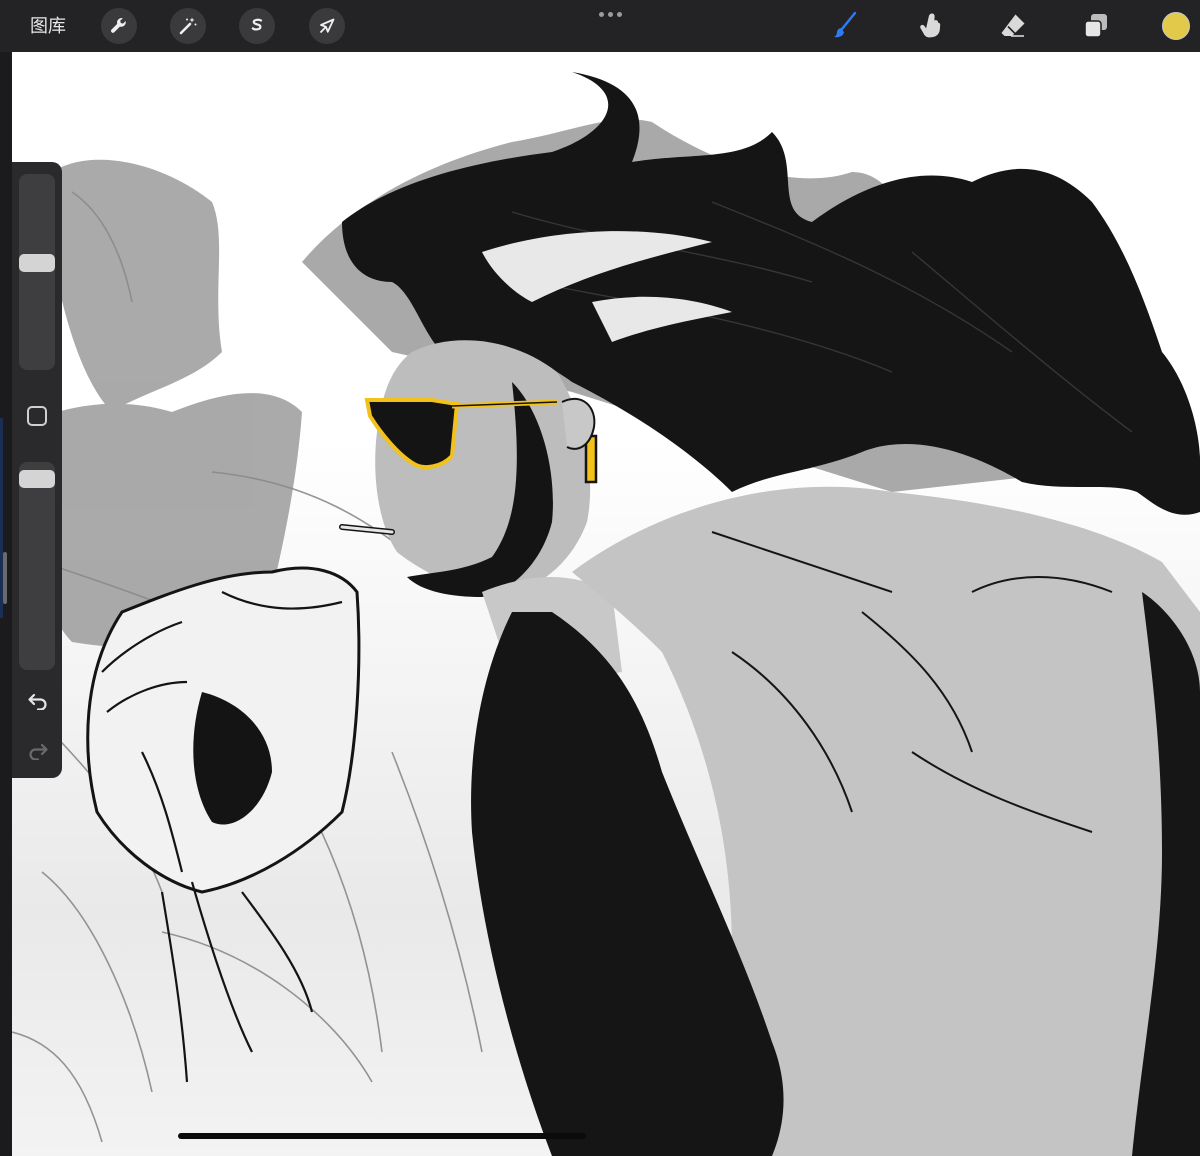  I want to click on smudge-tool-button, so click(930, 26).